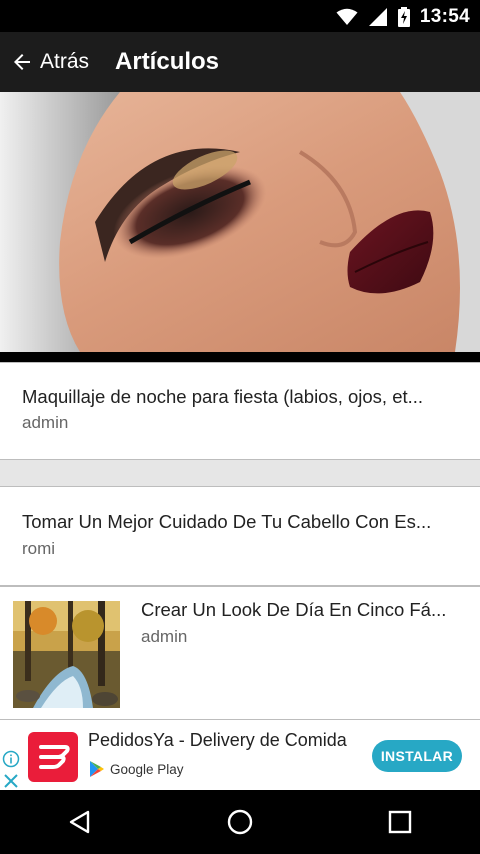  I want to click on nav-back-button, so click(80, 822).